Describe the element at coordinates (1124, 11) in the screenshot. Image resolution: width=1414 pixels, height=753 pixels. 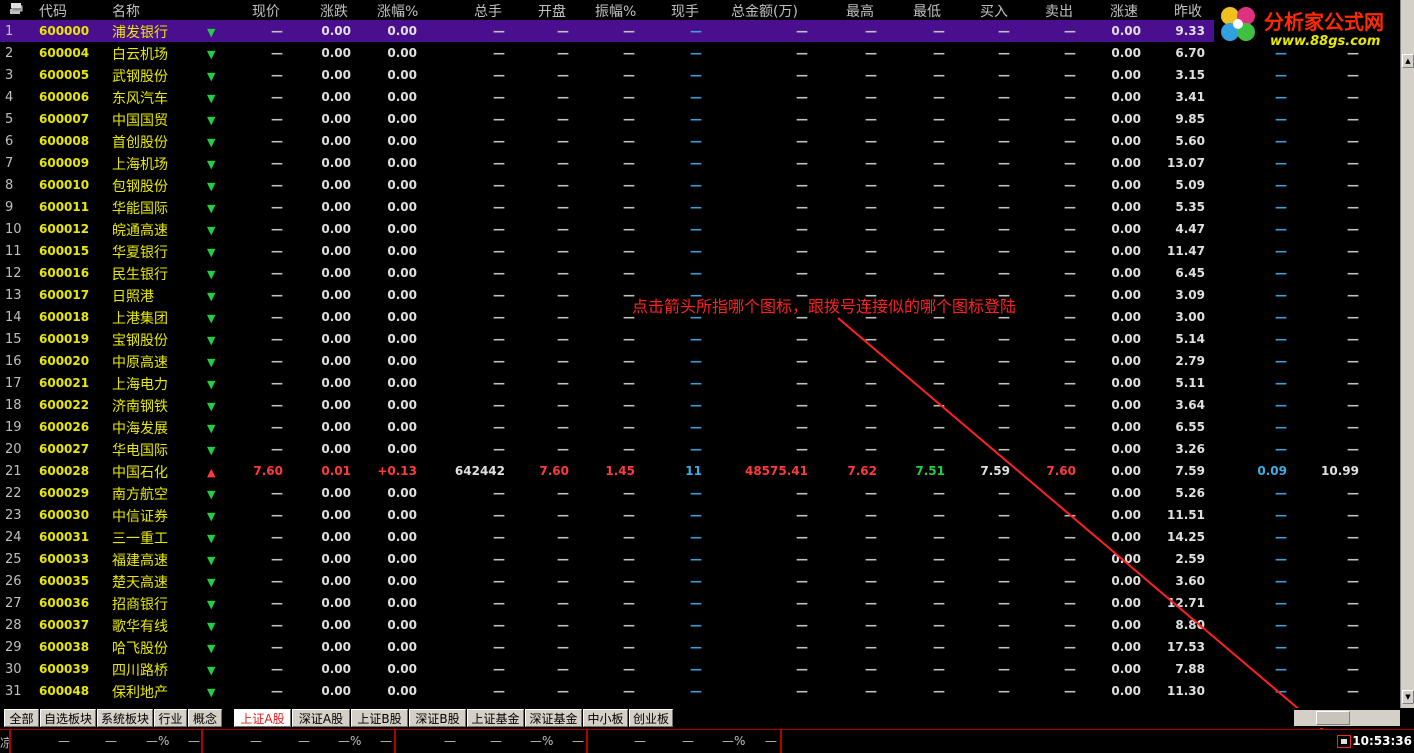
I see `col-speed: 涨速` at that location.